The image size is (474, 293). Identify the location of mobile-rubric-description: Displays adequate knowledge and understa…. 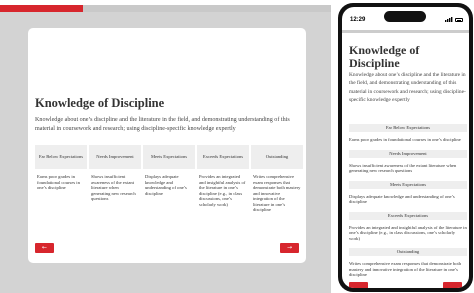
(402, 199).